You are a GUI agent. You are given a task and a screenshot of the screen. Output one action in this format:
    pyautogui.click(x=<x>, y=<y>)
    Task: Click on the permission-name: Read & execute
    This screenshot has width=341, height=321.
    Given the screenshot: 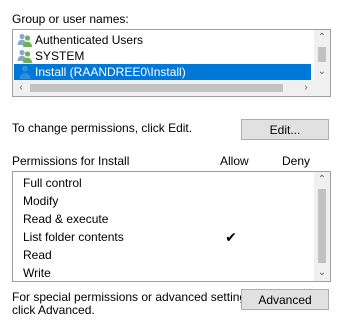 What is the action you would take?
    pyautogui.click(x=66, y=219)
    